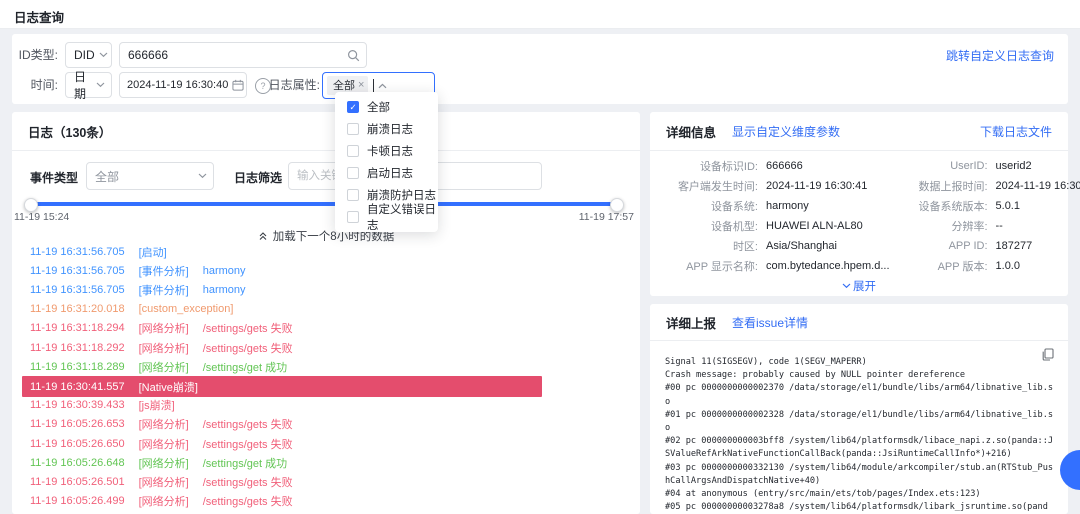 The width and height of the screenshot is (1080, 514). What do you see at coordinates (282, 405) in the screenshot?
I see `log-row: 11-19 16:30:39.433 [js崩溃]` at bounding box center [282, 405].